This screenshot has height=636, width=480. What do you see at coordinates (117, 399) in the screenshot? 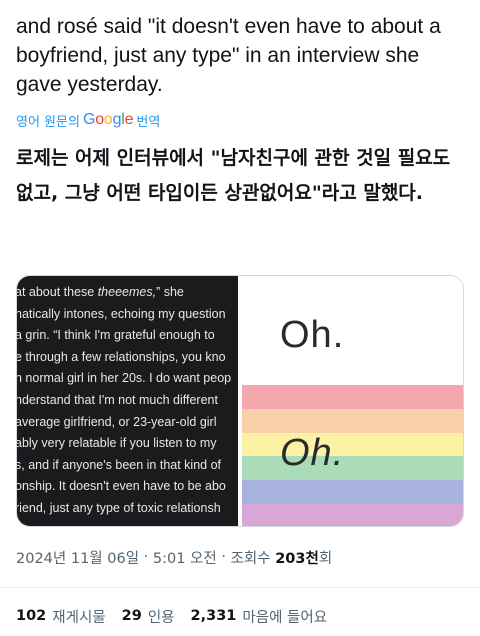
I see `article-line: nderstand that I'm not much different` at bounding box center [117, 399].